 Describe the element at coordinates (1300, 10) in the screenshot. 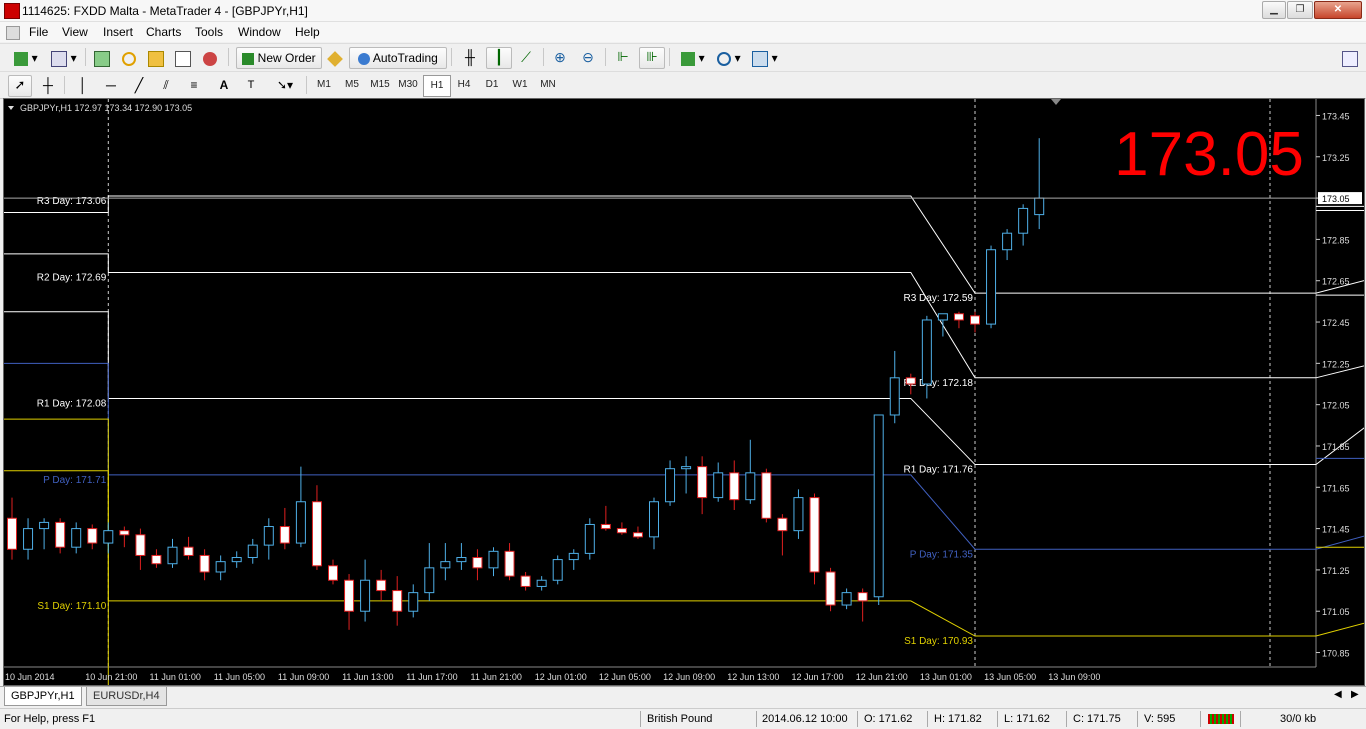

I see `maximize-button: ❐` at that location.